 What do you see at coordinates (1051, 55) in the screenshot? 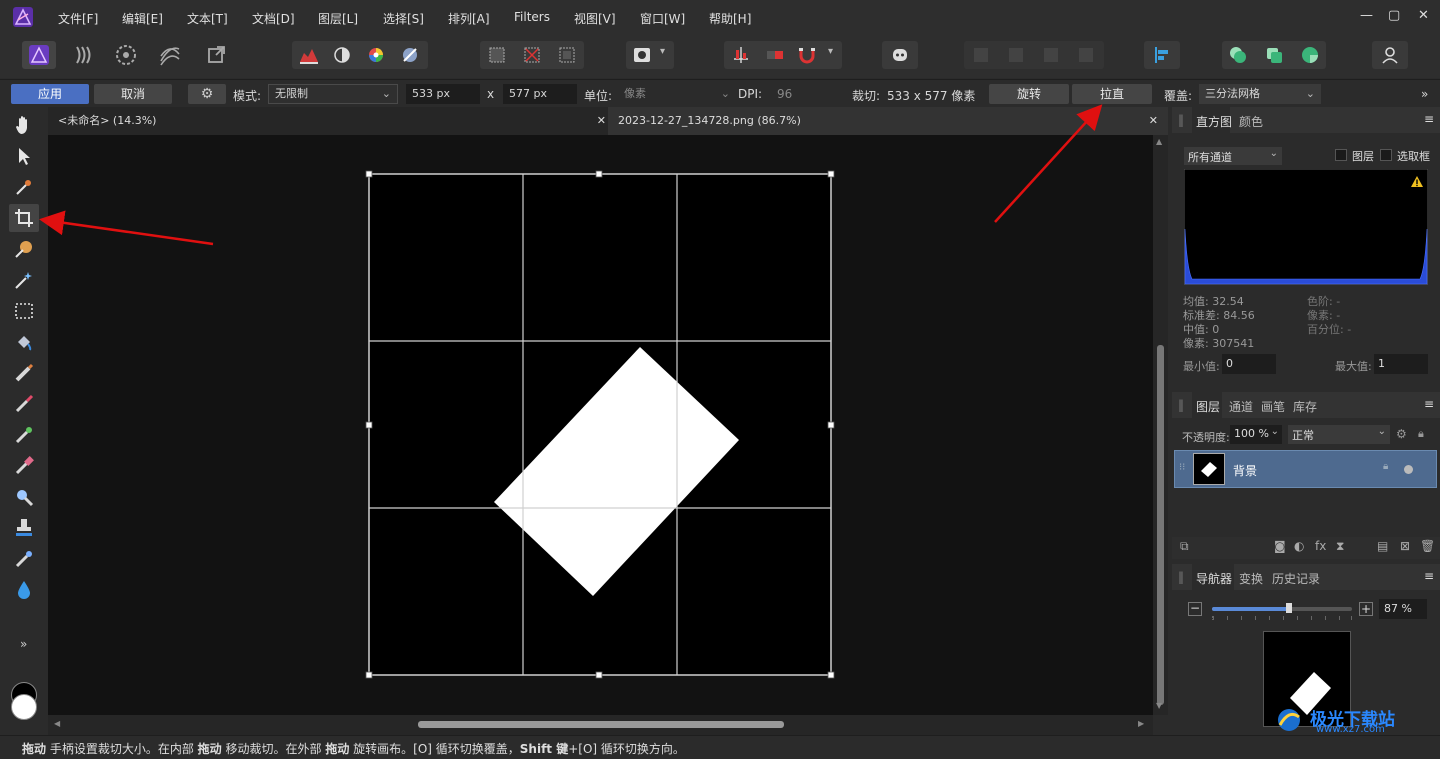
I see `intersect-icon` at bounding box center [1051, 55].